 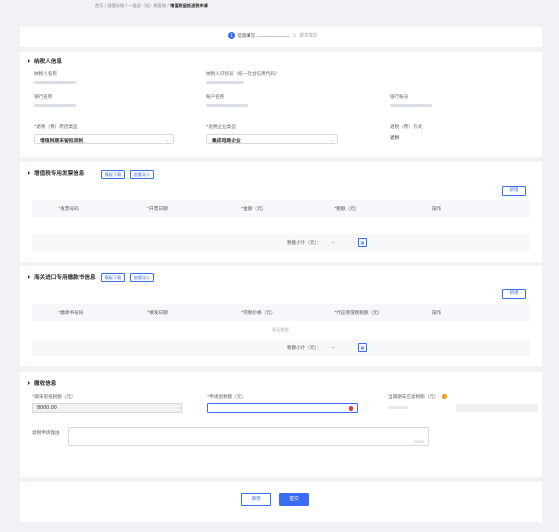 I want to click on step-2-number: 2, so click(x=294, y=35).